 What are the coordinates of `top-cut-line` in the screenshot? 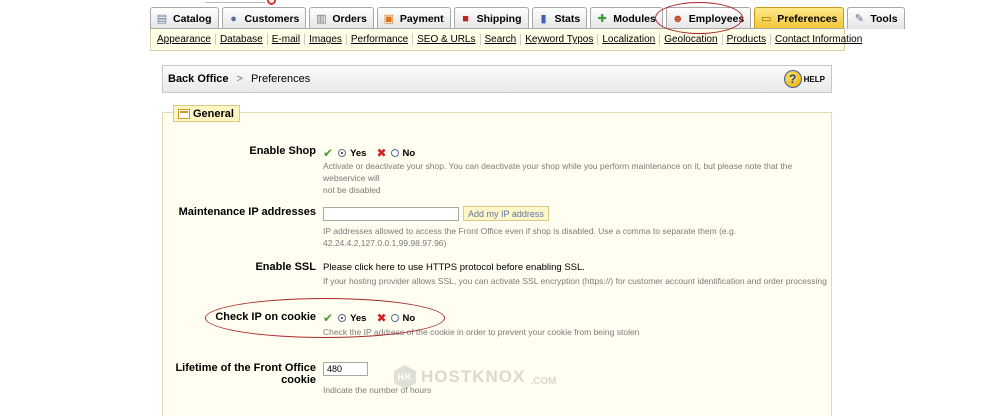 It's located at (235, 1).